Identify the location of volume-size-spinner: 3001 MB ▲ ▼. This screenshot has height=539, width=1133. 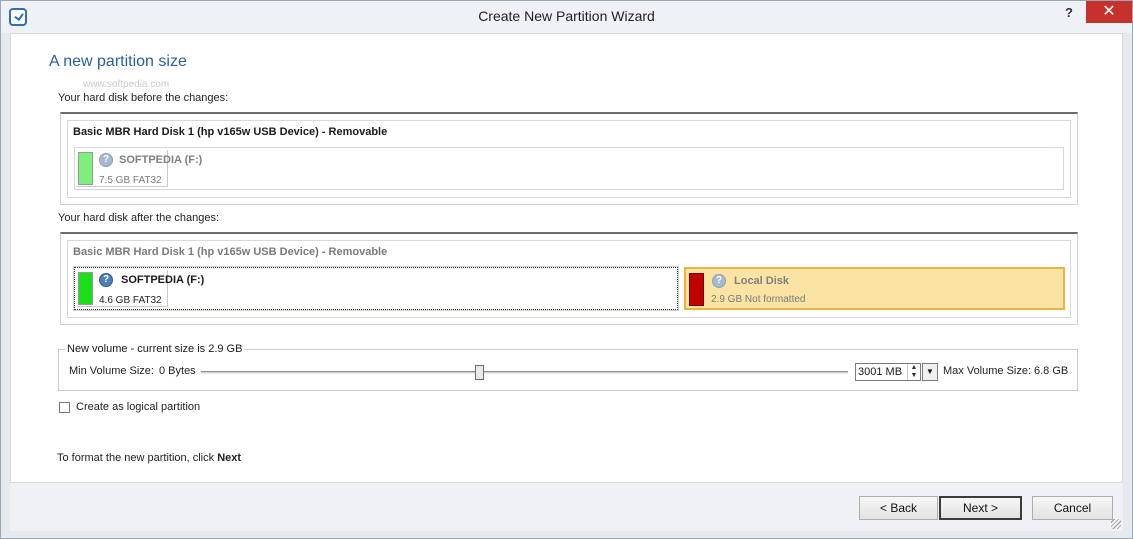
(888, 372).